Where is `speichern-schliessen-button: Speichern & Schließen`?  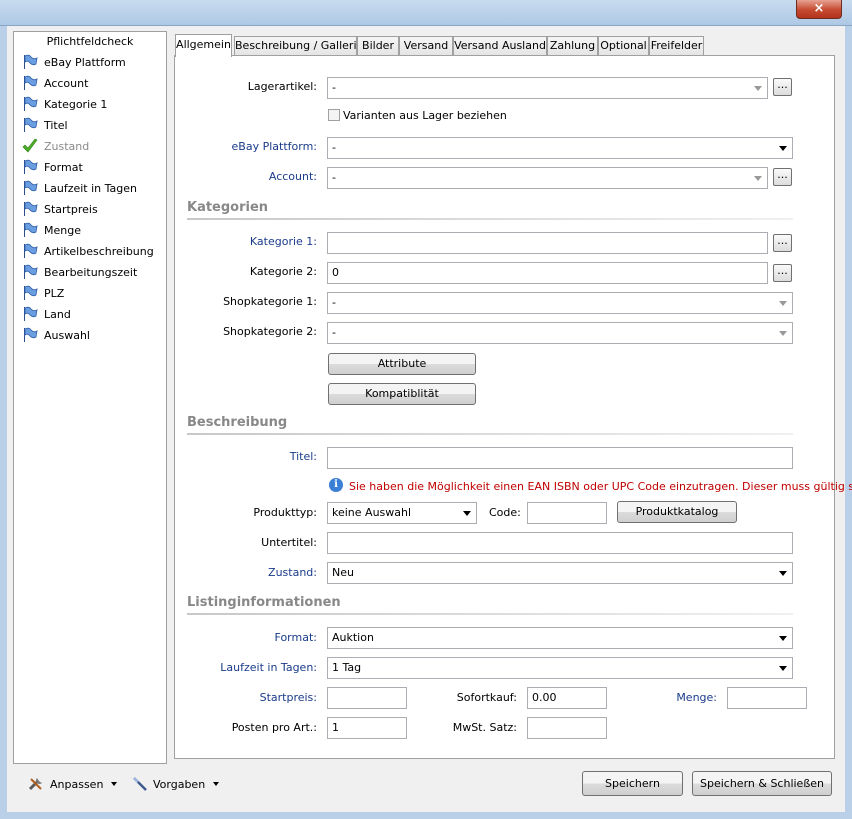 speichern-schliessen-button: Speichern & Schließen is located at coordinates (762, 783).